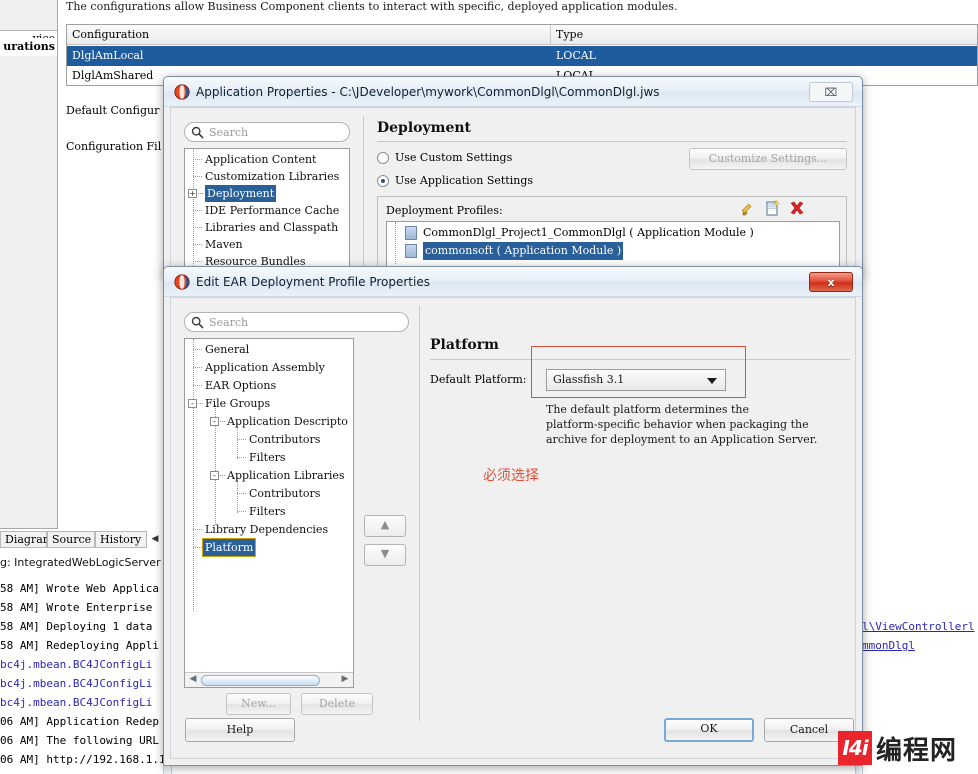 This screenshot has height=774, width=978. What do you see at coordinates (238, 403) in the screenshot?
I see `tree-item-label: File Groups` at bounding box center [238, 403].